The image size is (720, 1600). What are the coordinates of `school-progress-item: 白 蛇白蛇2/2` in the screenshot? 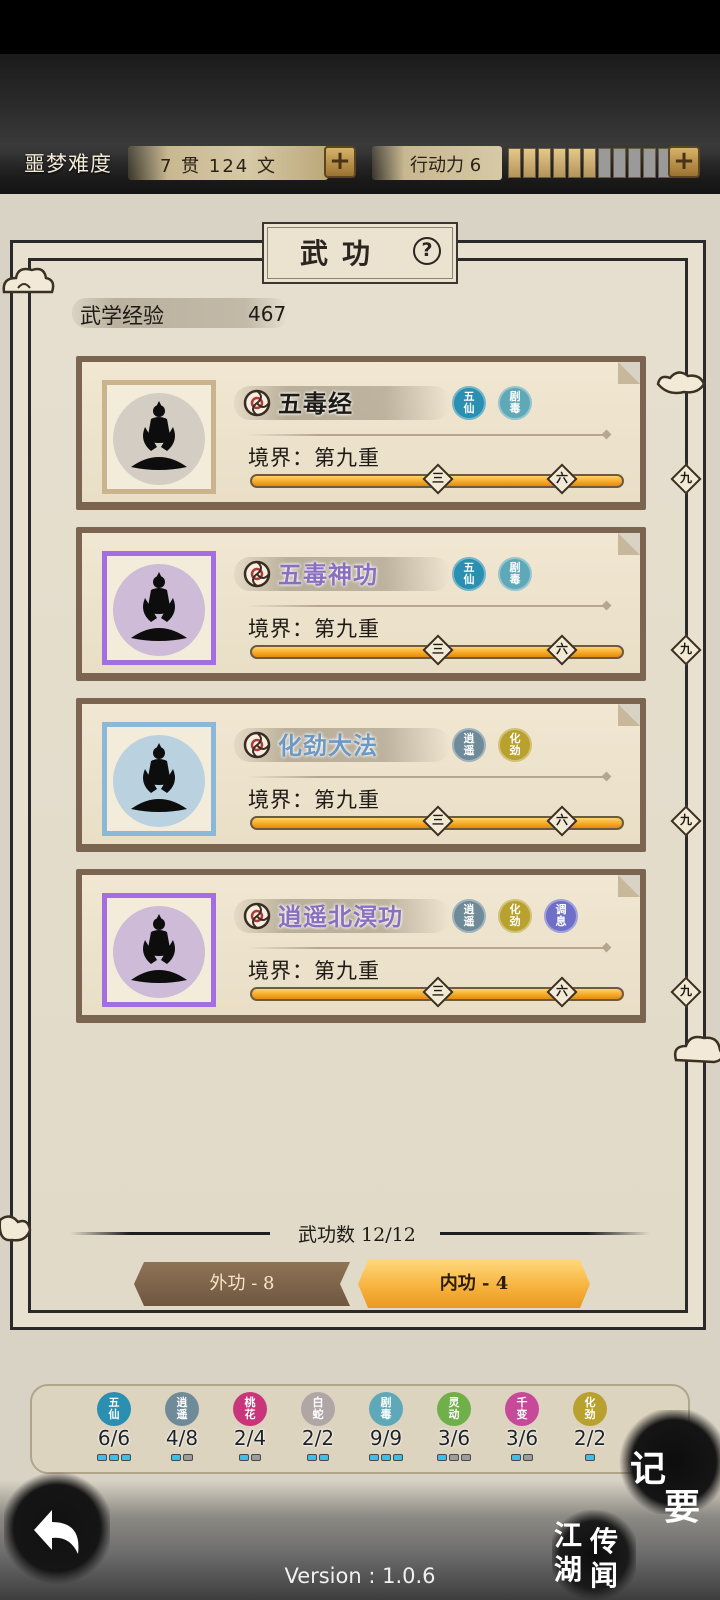 It's located at (318, 1432).